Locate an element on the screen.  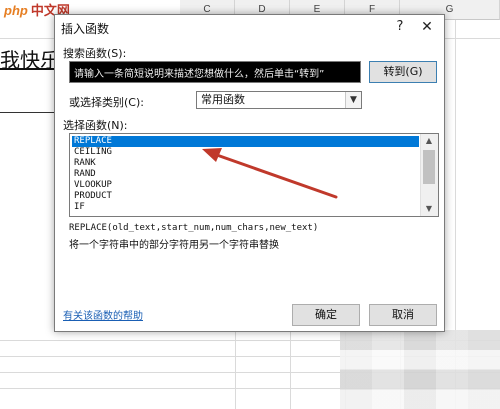
category-value: 常用函数 is located at coordinates (223, 99).